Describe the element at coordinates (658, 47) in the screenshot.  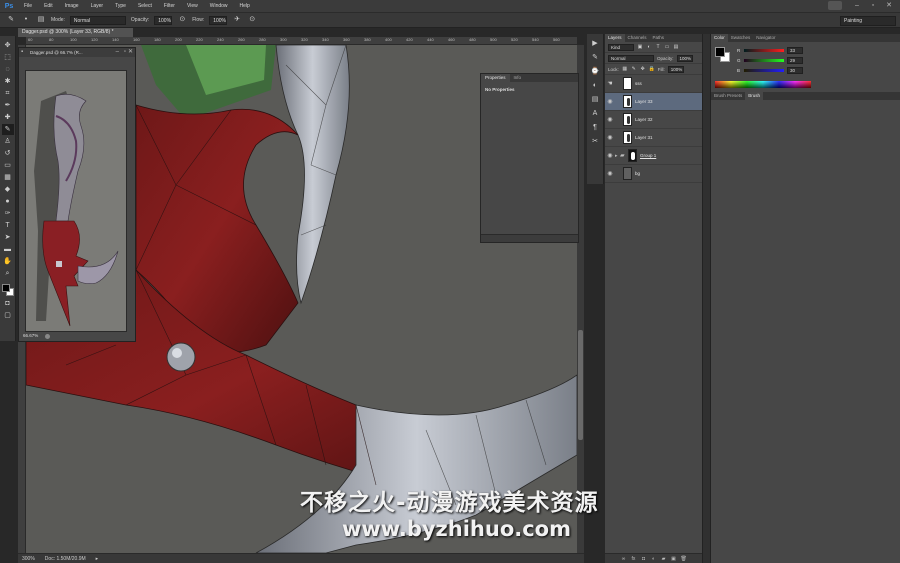
I see `filter-type-icon: T` at that location.